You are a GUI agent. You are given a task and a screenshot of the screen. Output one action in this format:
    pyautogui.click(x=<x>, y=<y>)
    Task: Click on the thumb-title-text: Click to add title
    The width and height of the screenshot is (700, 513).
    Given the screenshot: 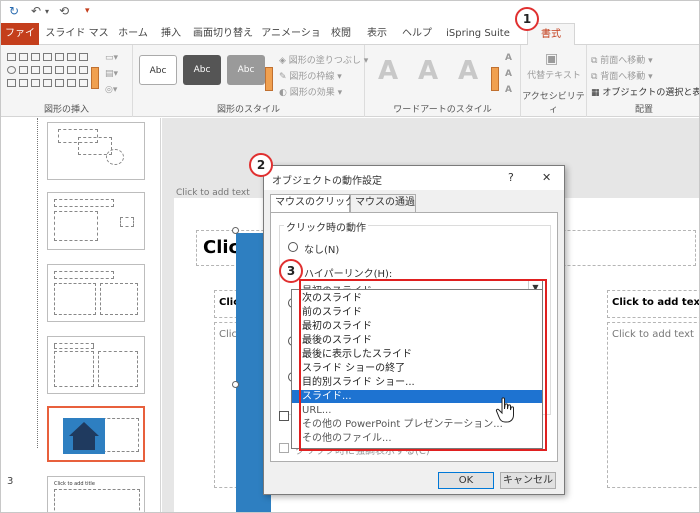 What is the action you would take?
    pyautogui.click(x=74, y=484)
    